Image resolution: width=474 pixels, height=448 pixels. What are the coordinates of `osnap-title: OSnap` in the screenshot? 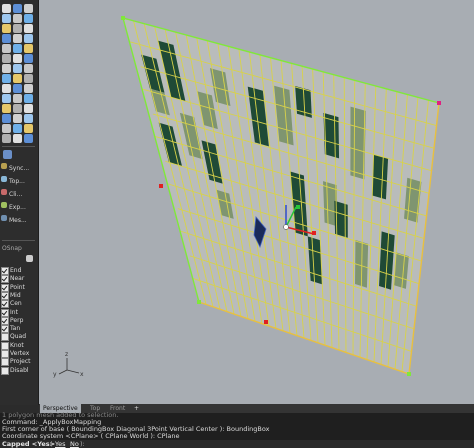 It's located at (12, 248).